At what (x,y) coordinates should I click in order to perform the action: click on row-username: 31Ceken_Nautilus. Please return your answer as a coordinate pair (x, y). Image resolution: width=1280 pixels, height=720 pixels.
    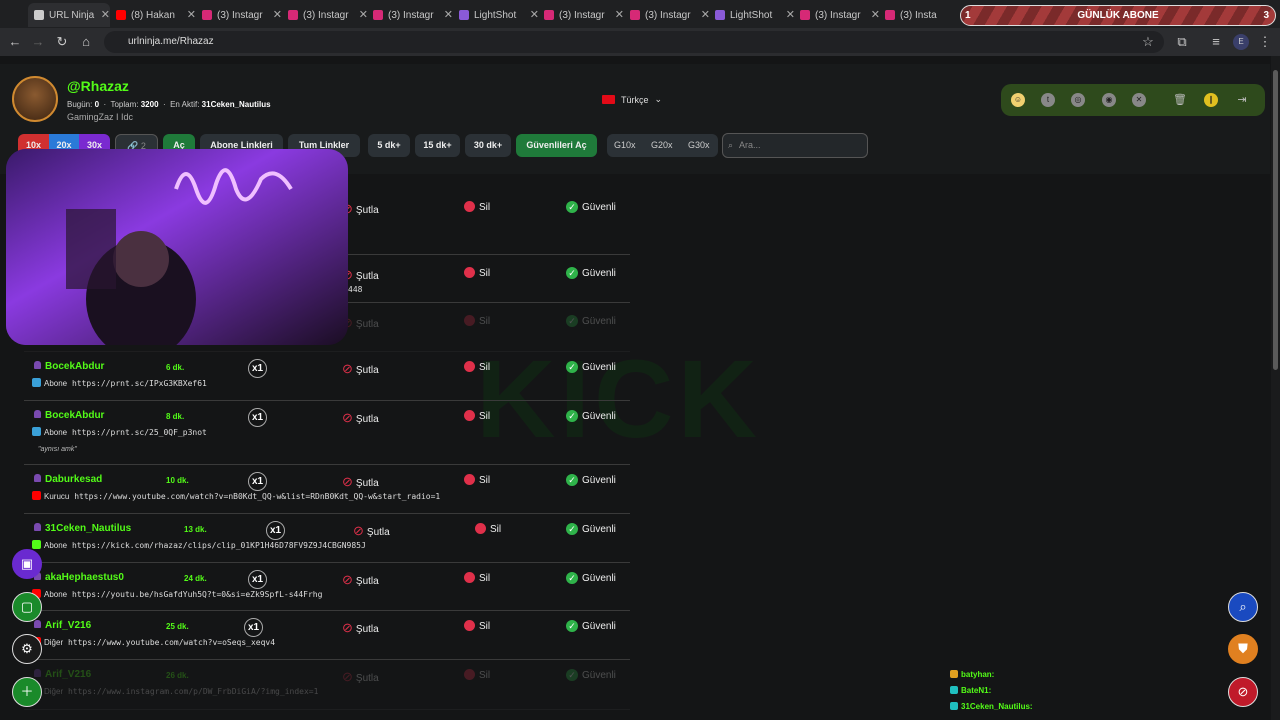
    Looking at the image, I should click on (82, 528).